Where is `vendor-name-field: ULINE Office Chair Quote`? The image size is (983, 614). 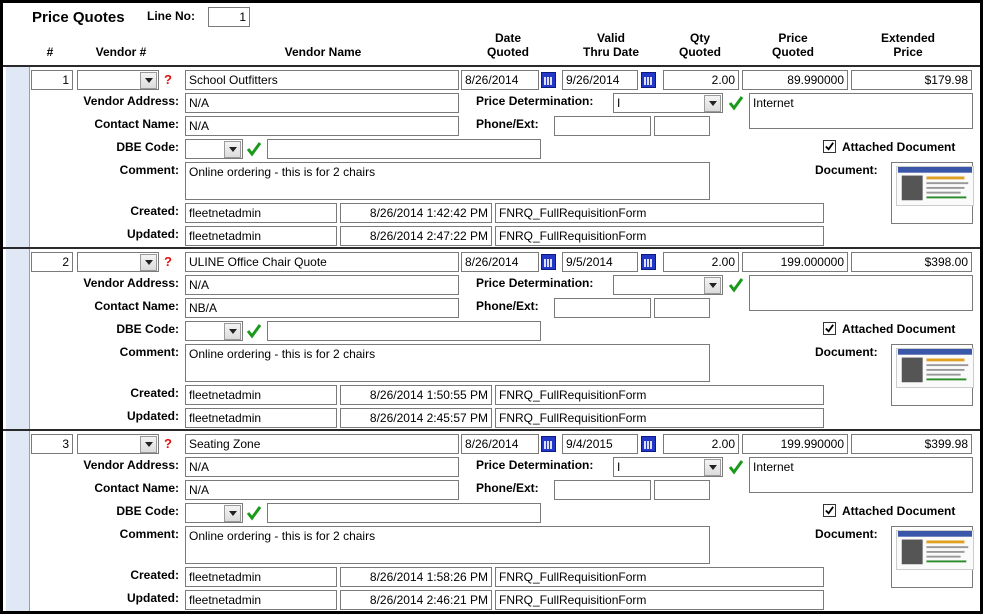
vendor-name-field: ULINE Office Chair Quote is located at coordinates (322, 262).